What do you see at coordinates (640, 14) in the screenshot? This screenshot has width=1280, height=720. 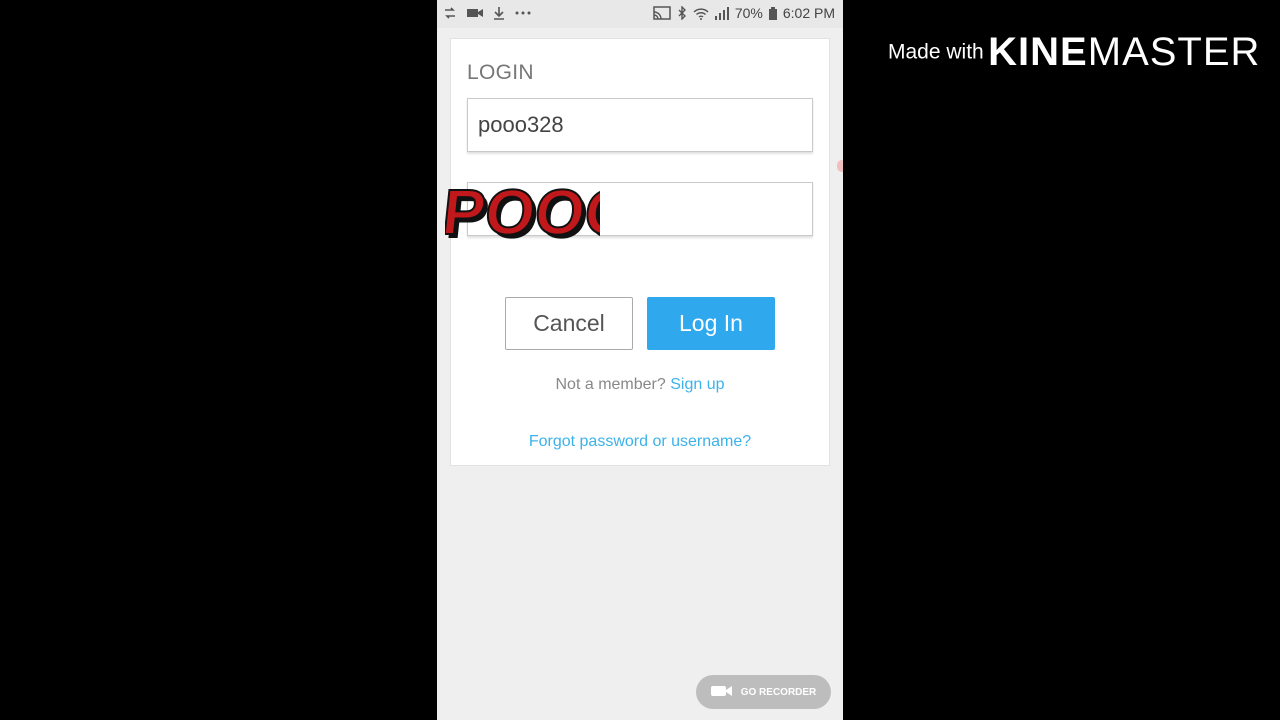 I see `status-bar: 70% 6:02 PM` at bounding box center [640, 14].